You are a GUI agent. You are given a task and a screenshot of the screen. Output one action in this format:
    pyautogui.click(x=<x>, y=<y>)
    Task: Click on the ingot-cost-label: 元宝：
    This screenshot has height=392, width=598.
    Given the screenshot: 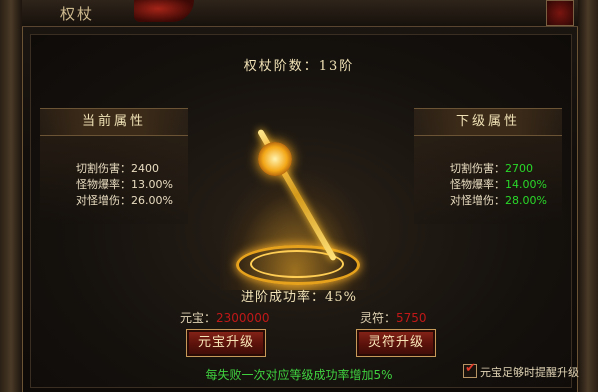 What is the action you would take?
    pyautogui.click(x=198, y=318)
    